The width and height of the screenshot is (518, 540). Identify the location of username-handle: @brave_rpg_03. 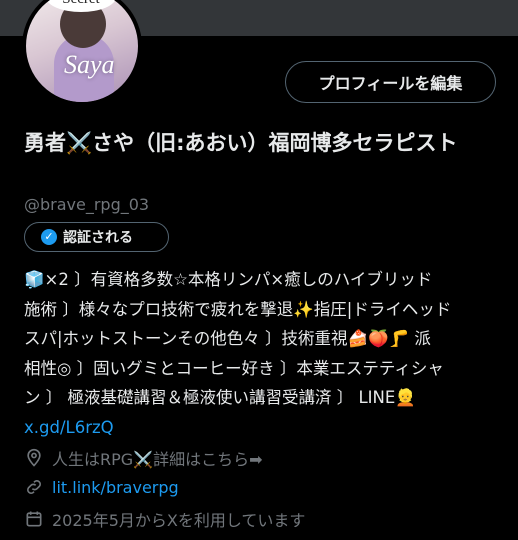
(87, 204).